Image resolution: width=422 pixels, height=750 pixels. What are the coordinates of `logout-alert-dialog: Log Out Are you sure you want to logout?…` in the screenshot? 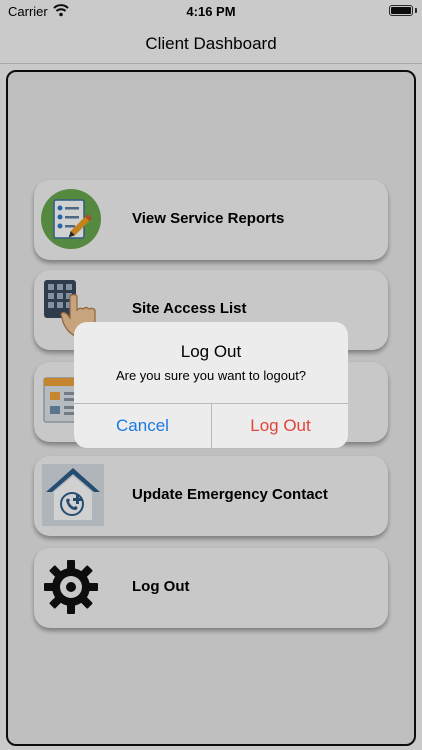 It's located at (211, 385).